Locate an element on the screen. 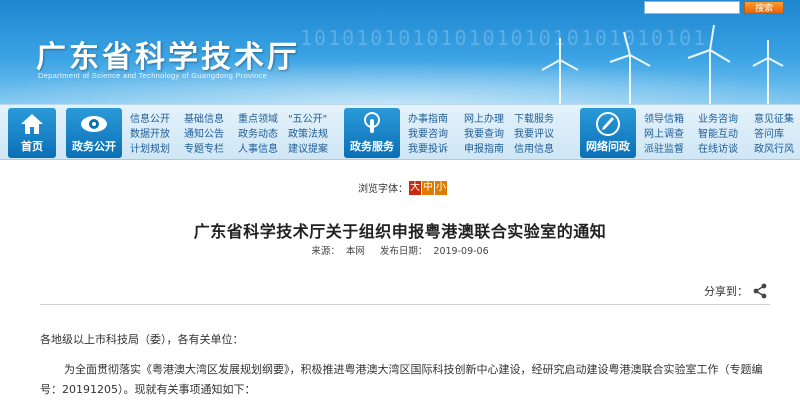 Image resolution: width=800 pixels, height=404 pixels. share-label: 分享到： is located at coordinates (726, 291).